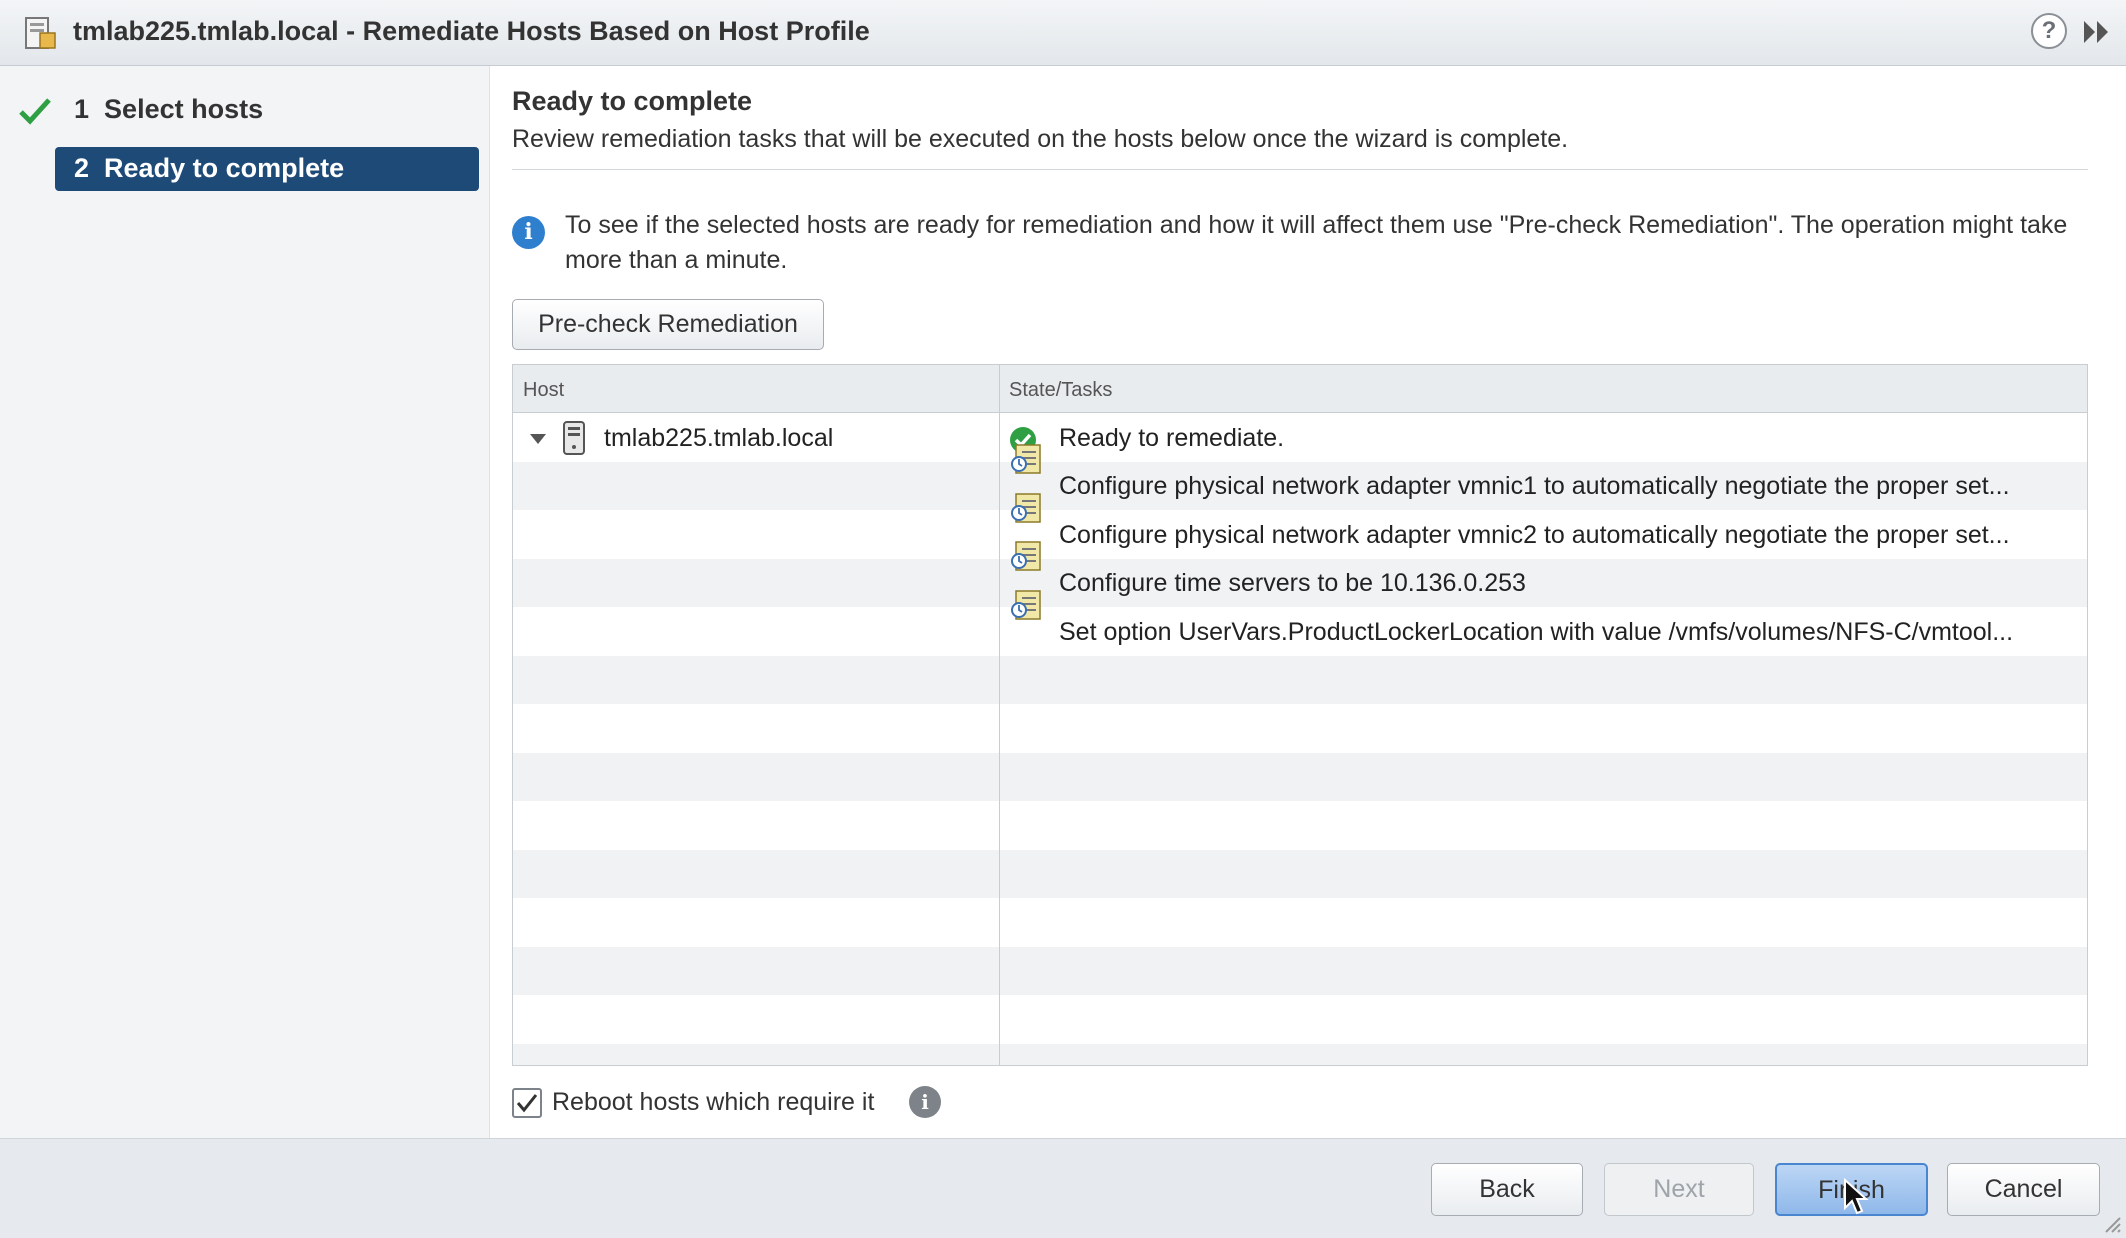 This screenshot has height=1238, width=2126. What do you see at coordinates (2023, 1189) in the screenshot?
I see `cancel-button: Cancel` at bounding box center [2023, 1189].